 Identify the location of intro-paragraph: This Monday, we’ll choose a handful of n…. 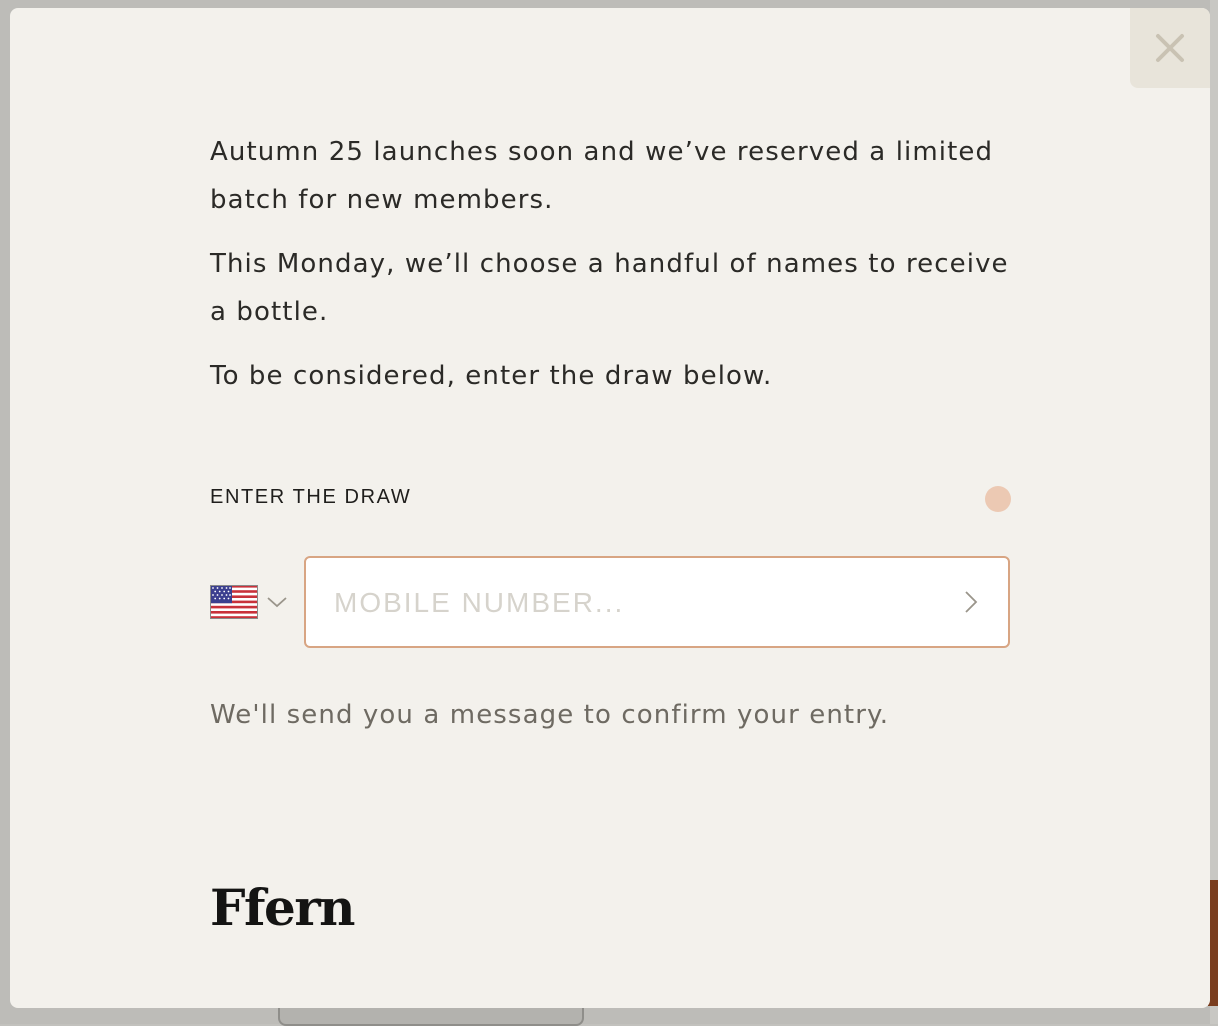
(609, 288).